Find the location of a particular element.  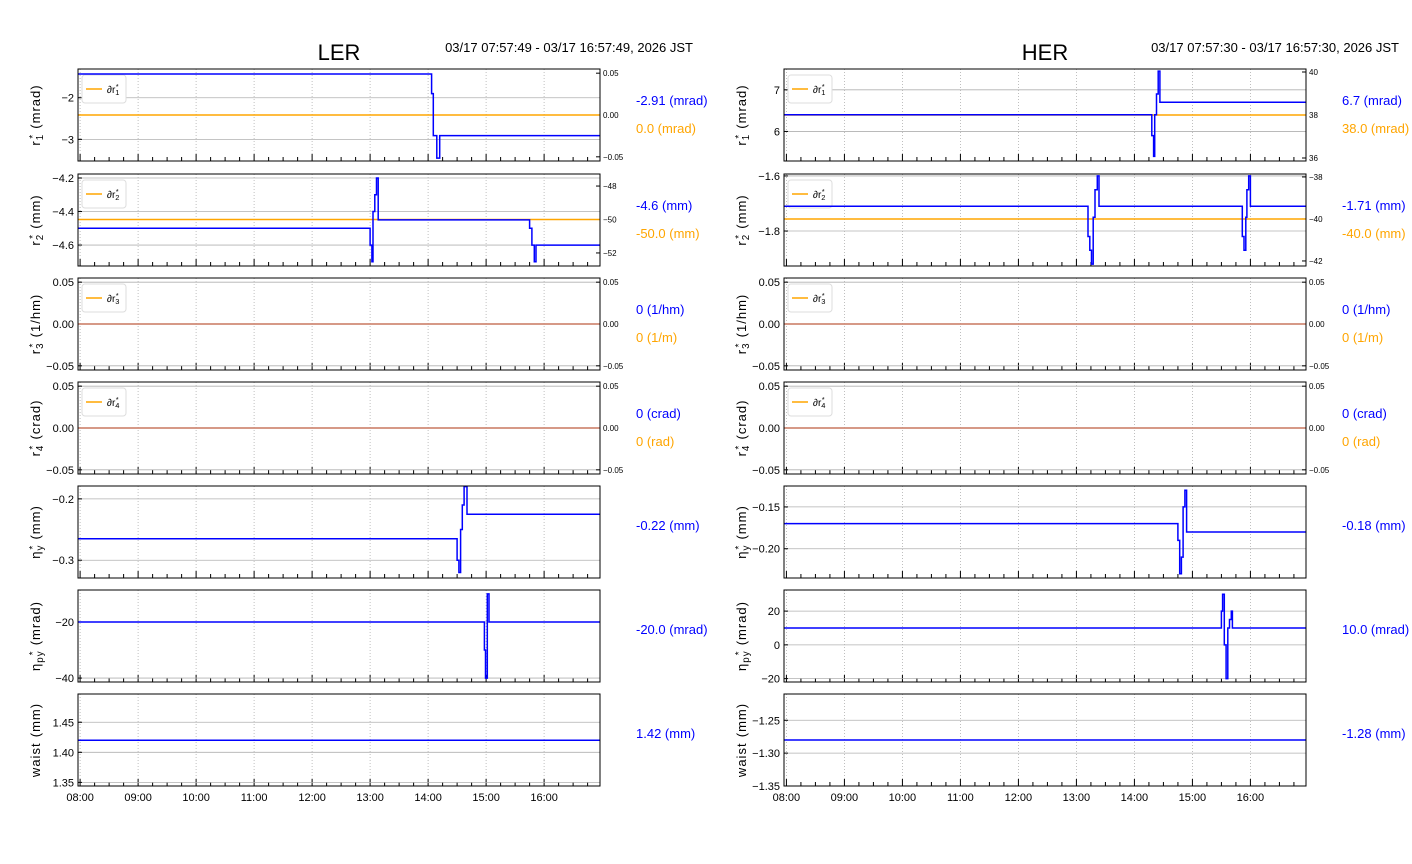

x-tick-label: 10:00 is located at coordinates (196, 798).